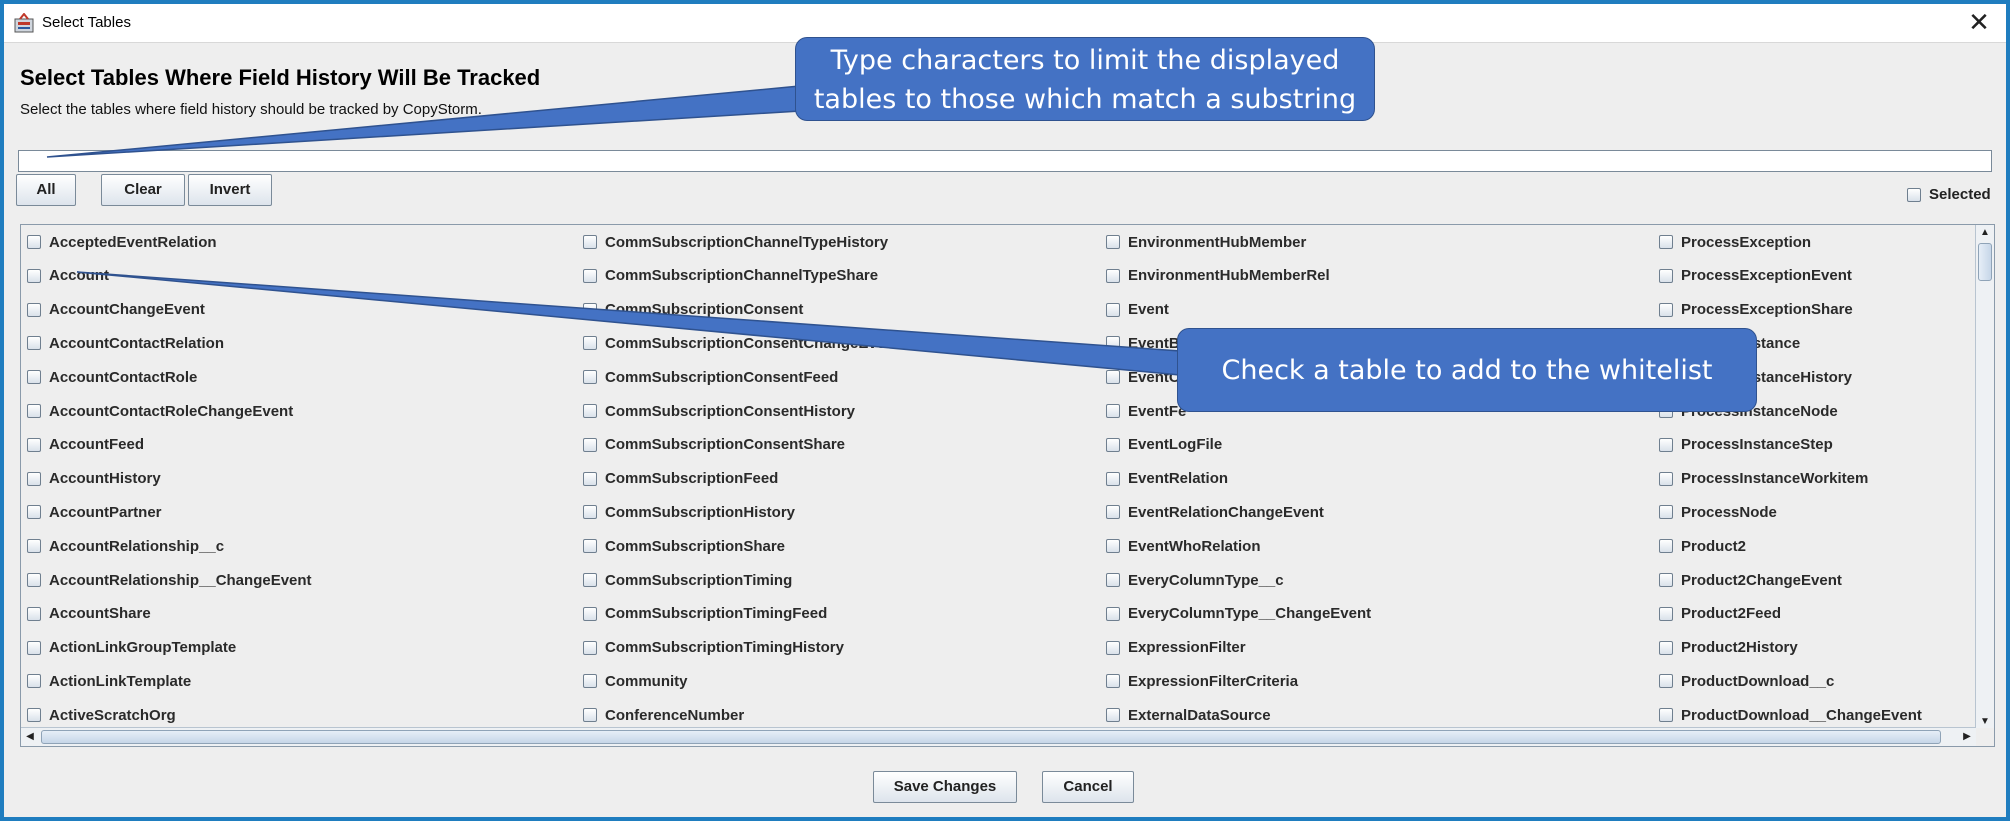  Describe the element at coordinates (287, 479) in the screenshot. I see `table-list-item: AccountHistory` at that location.